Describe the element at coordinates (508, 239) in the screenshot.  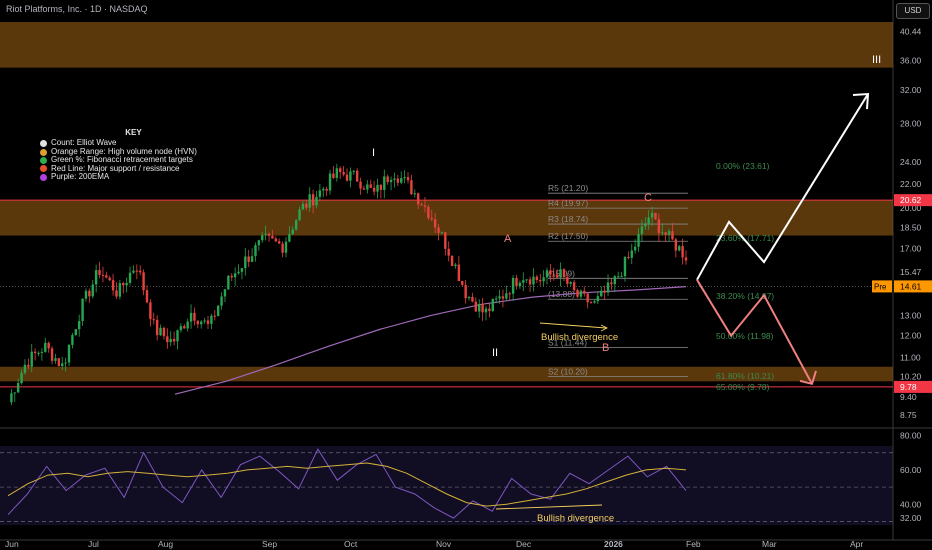
I see `wave-label: A` at that location.